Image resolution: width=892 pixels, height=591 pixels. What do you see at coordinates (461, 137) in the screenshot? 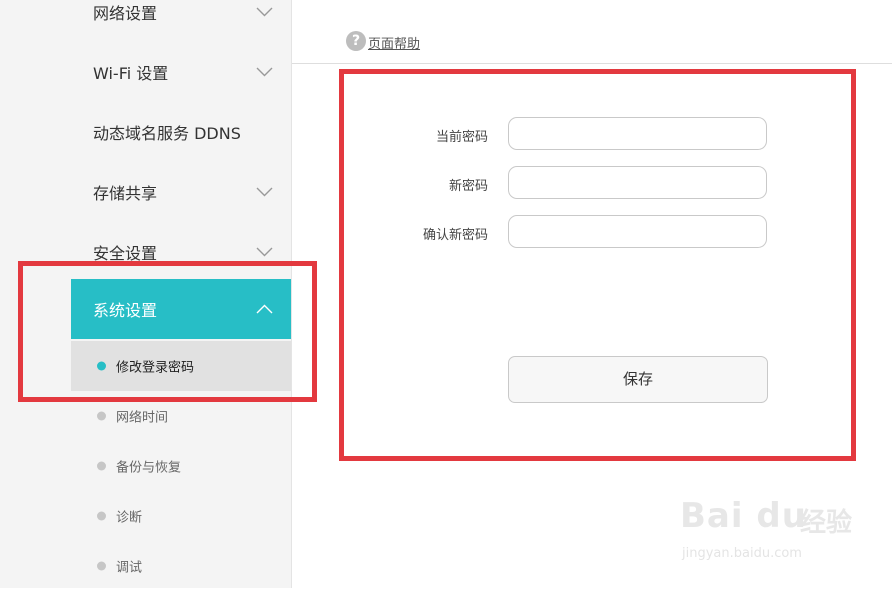
I see `current-password-label: 当前密码` at bounding box center [461, 137].